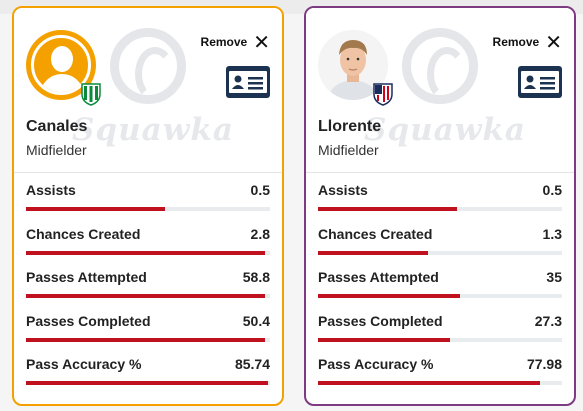  What do you see at coordinates (552, 233) in the screenshot?
I see `stat-value: 1.3` at bounding box center [552, 233].